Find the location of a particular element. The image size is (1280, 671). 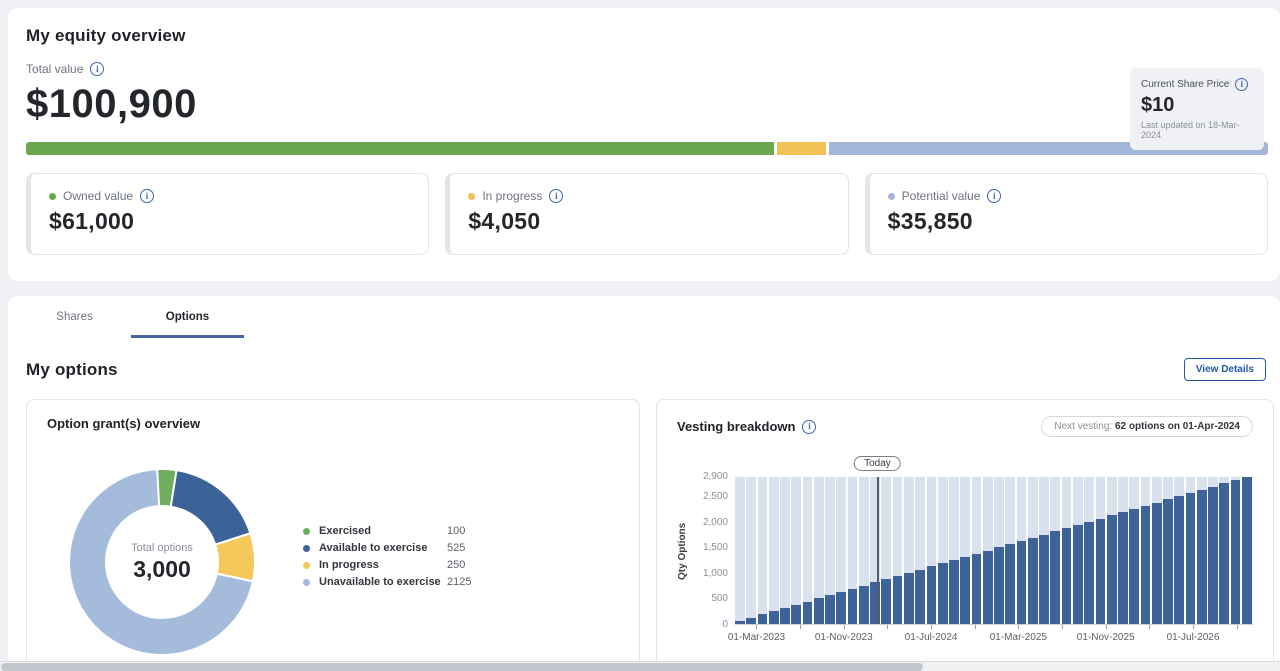

y-tick-1,000: 1,000 is located at coordinates (715, 573).